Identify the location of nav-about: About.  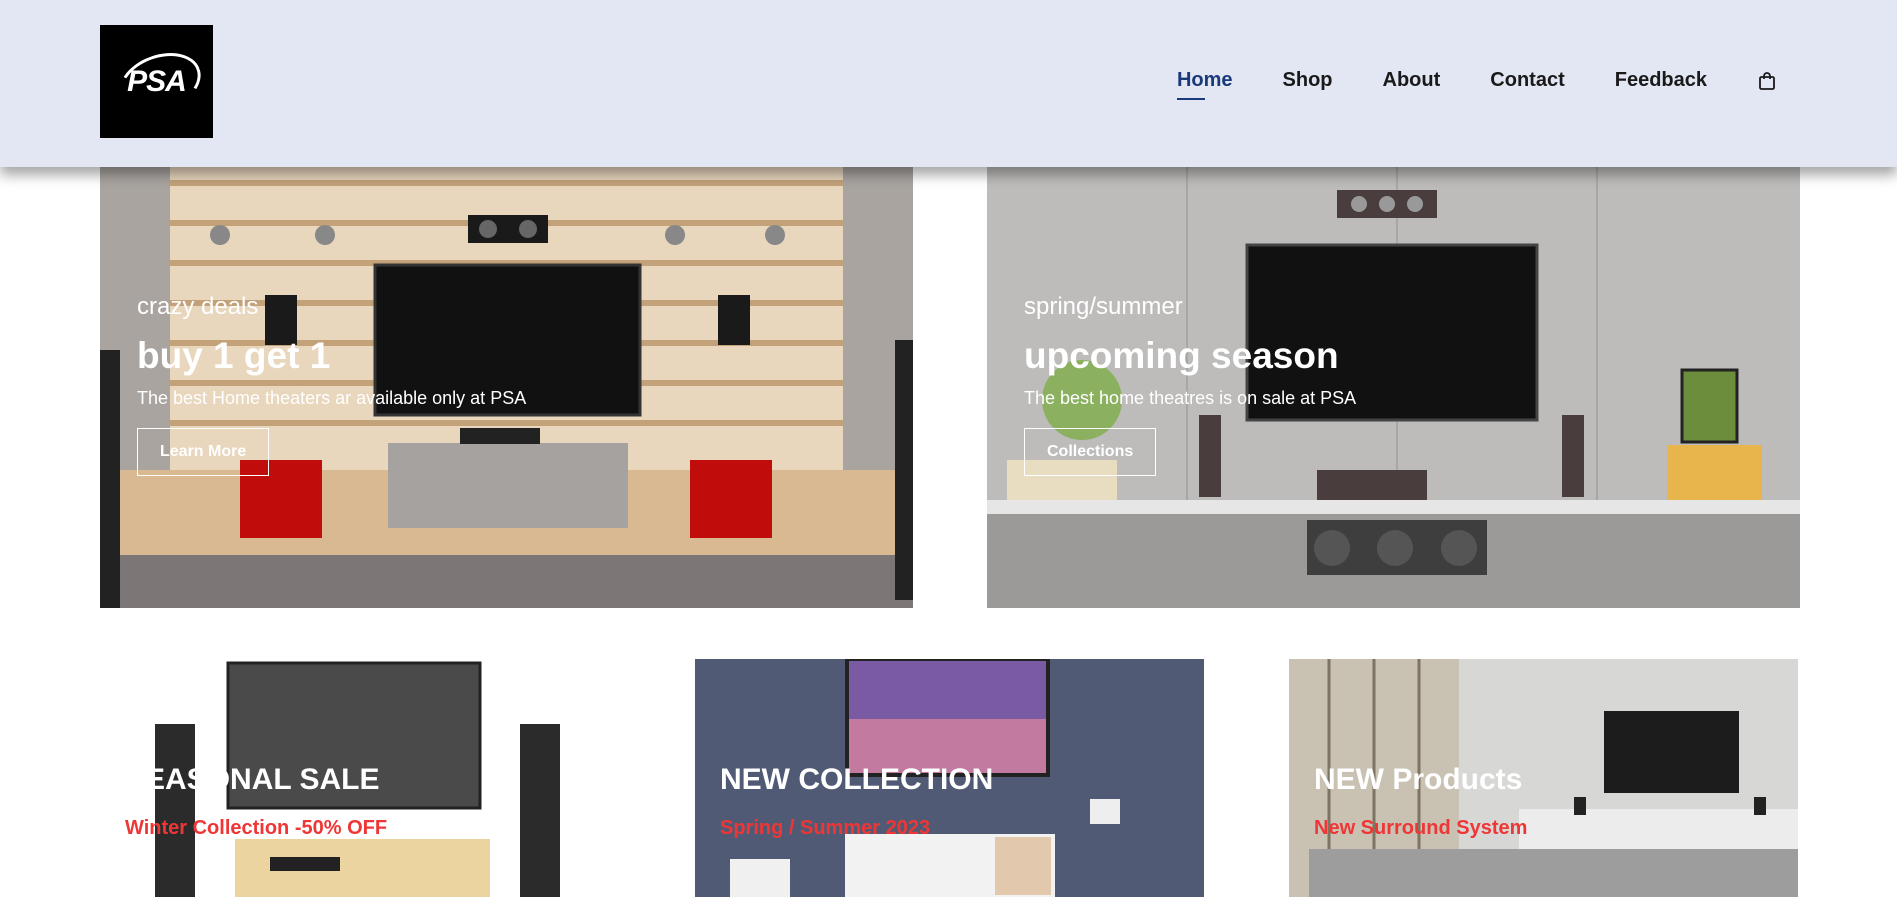
(1412, 80).